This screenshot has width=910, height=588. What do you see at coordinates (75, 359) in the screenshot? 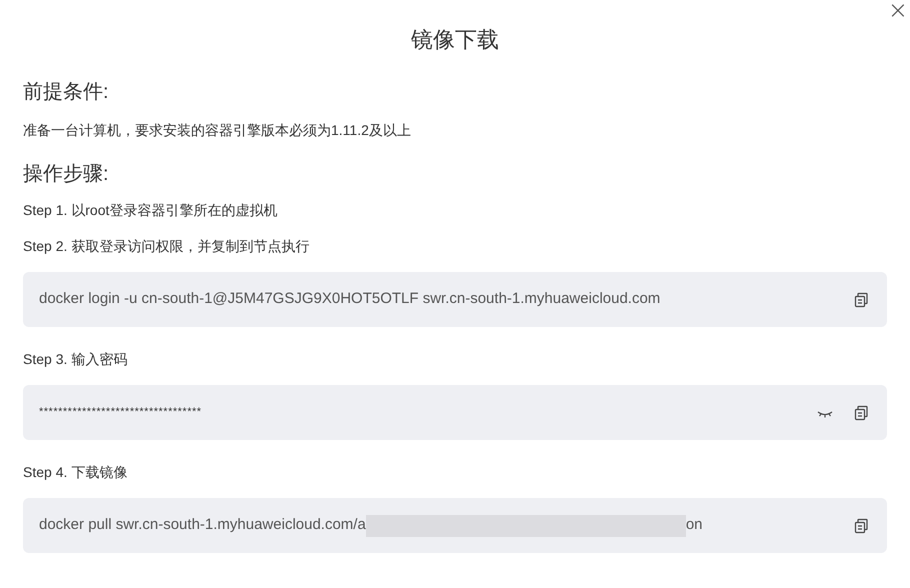
I see `step-label: Step 3. 输入密码` at bounding box center [75, 359].